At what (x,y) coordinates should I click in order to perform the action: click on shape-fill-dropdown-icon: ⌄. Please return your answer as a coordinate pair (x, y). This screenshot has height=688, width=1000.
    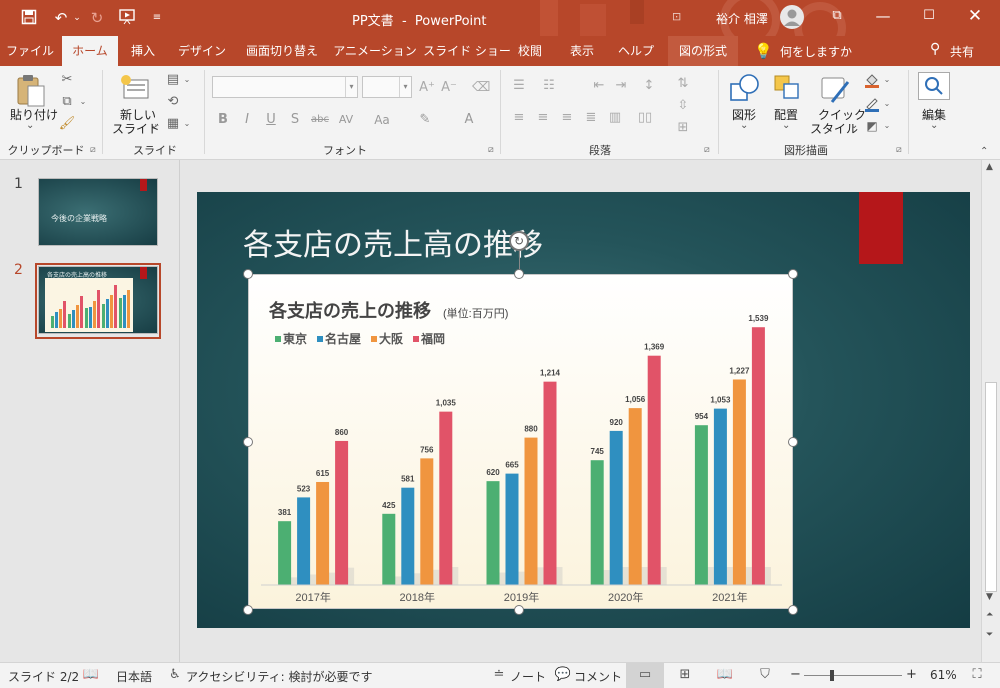
    Looking at the image, I should click on (887, 80).